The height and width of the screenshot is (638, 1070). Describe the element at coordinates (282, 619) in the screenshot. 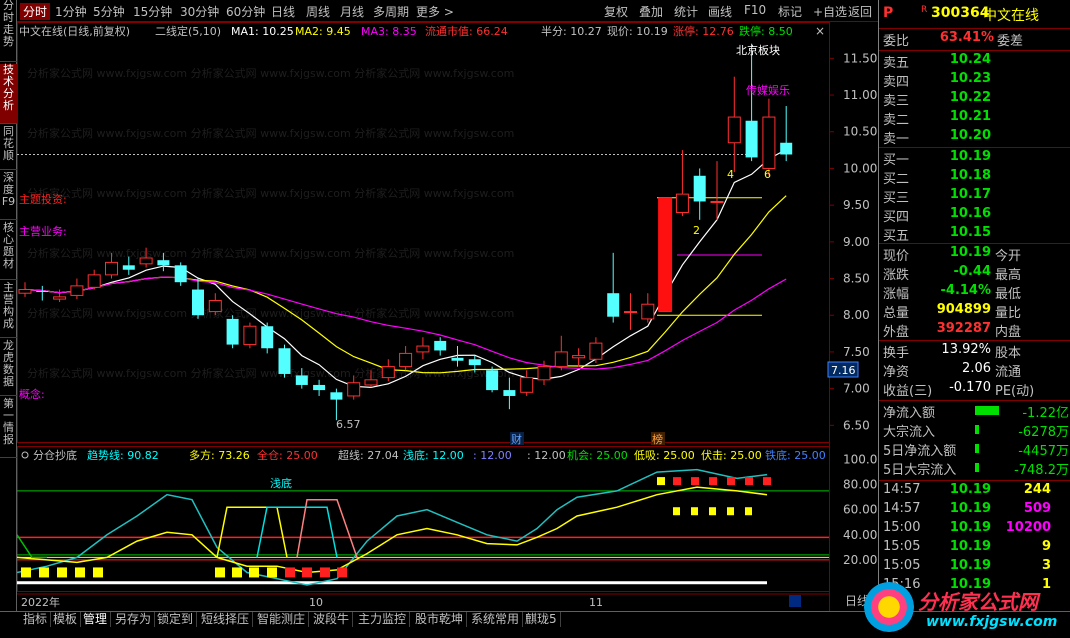

I see `formula-tab-6: 智能测庄` at that location.